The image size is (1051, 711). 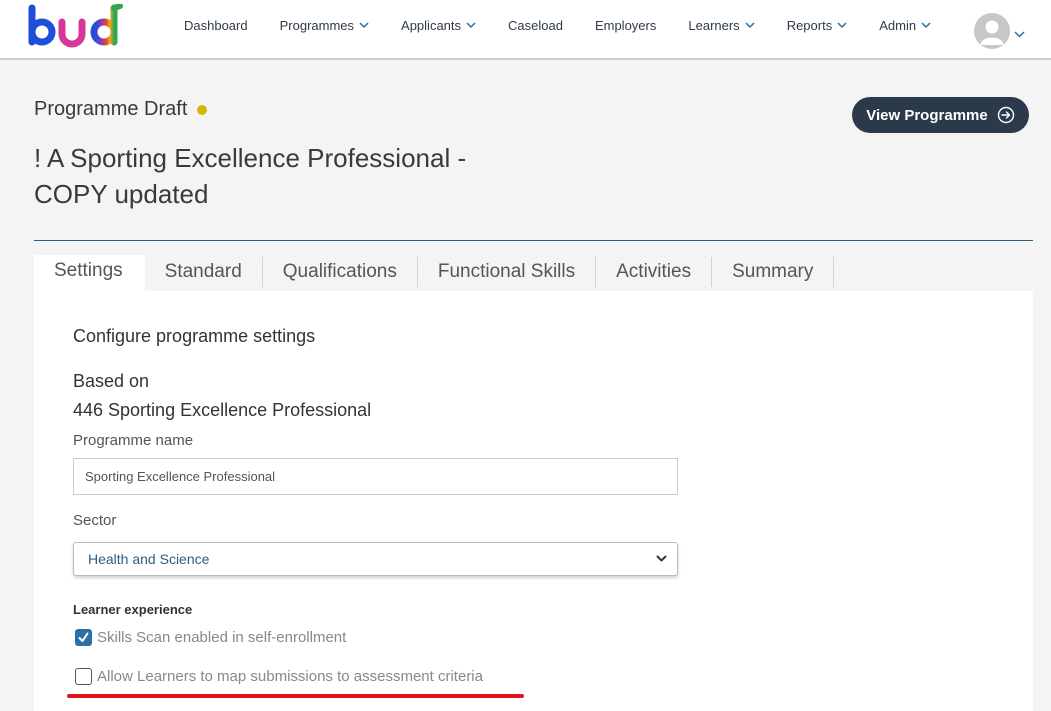 I want to click on nav-label: Caseload, so click(x=535, y=25).